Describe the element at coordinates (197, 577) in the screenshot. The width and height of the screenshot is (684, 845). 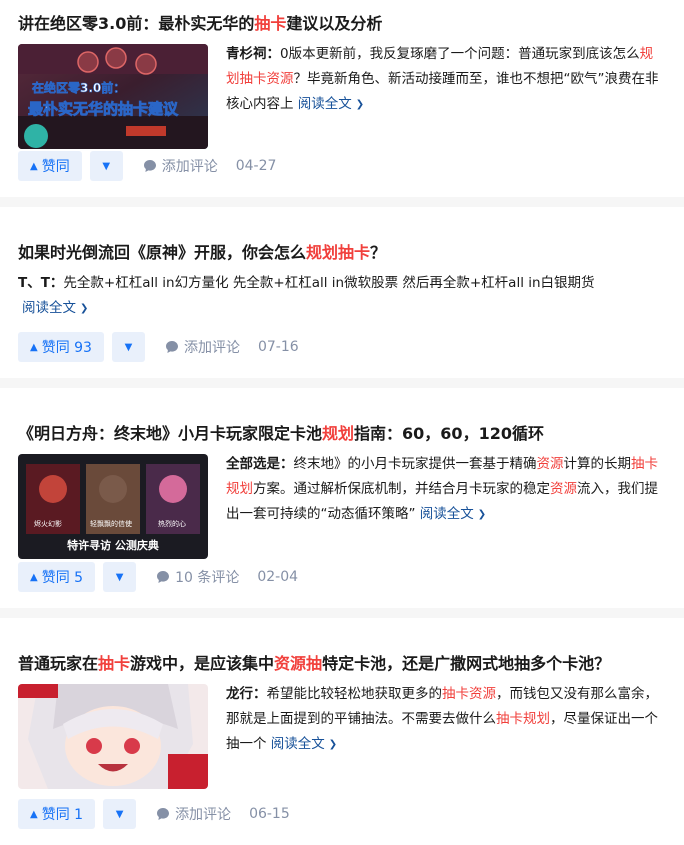
I see `comment-button: 10 条评论` at that location.